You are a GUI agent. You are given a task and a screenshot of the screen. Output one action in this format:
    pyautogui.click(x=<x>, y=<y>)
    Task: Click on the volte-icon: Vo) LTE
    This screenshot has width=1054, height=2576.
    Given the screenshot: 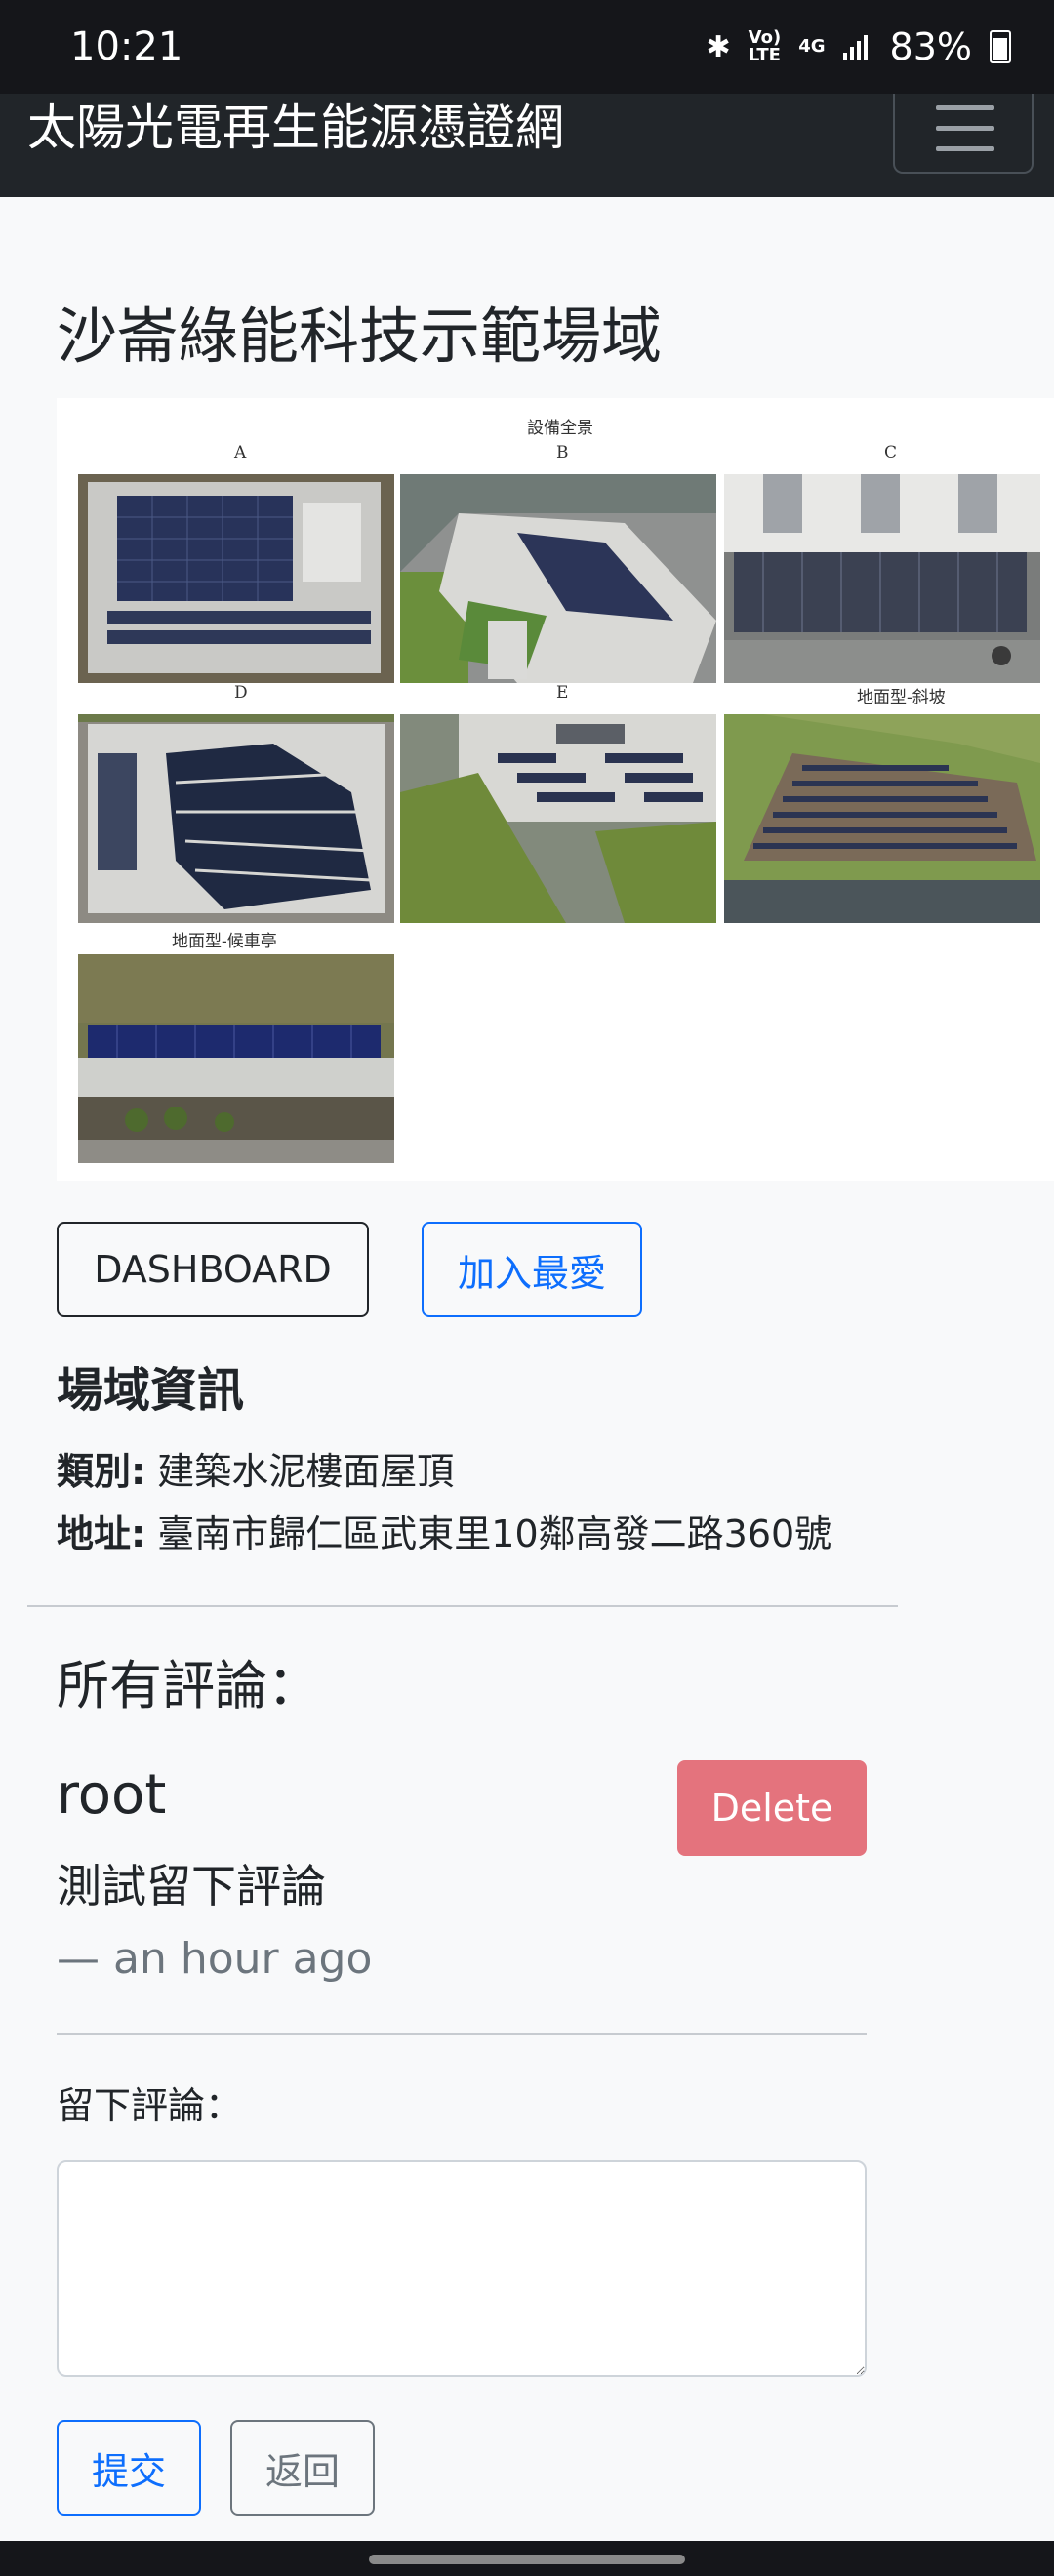 What is the action you would take?
    pyautogui.click(x=765, y=46)
    